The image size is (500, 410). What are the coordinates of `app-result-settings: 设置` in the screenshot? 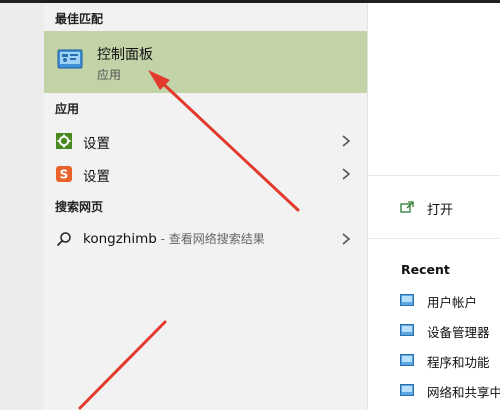 It's located at (205, 141).